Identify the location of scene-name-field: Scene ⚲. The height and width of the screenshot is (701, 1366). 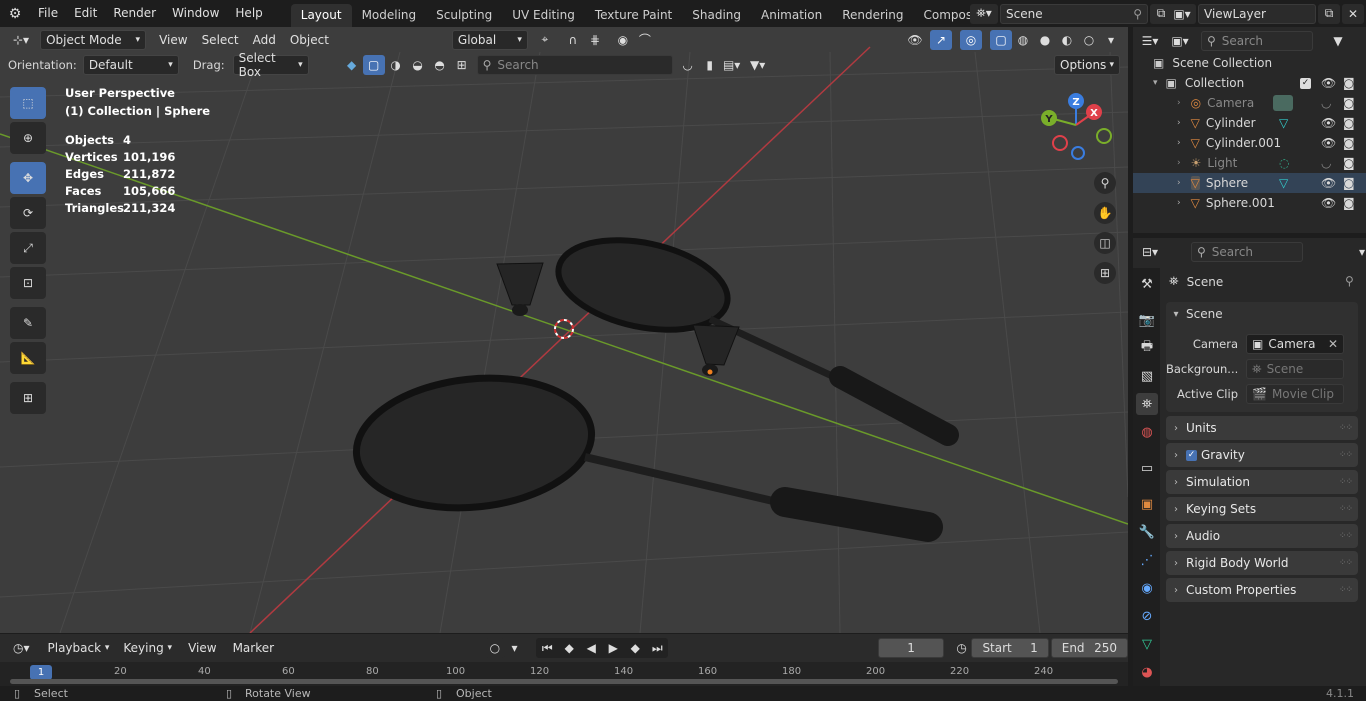
(1074, 13).